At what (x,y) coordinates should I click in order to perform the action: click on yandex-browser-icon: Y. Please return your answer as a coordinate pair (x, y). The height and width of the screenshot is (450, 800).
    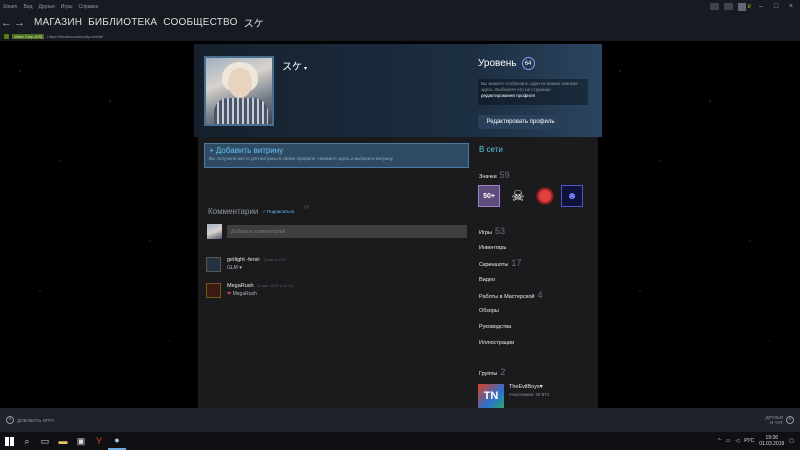
    Looking at the image, I should click on (99, 441).